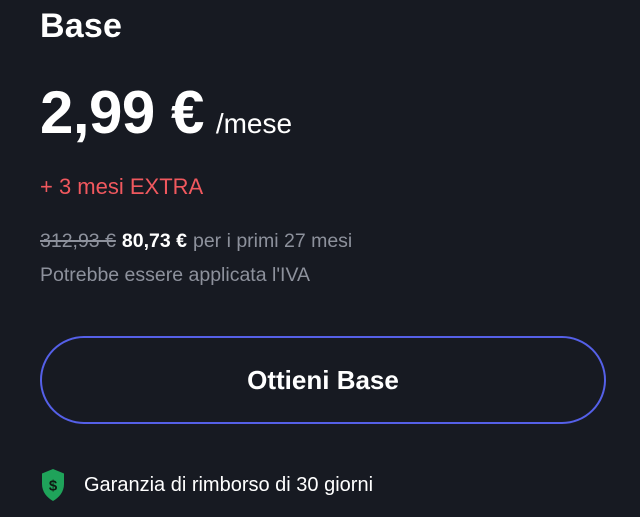 The height and width of the screenshot is (517, 640). I want to click on price-amount: 2,99 €, so click(122, 112).